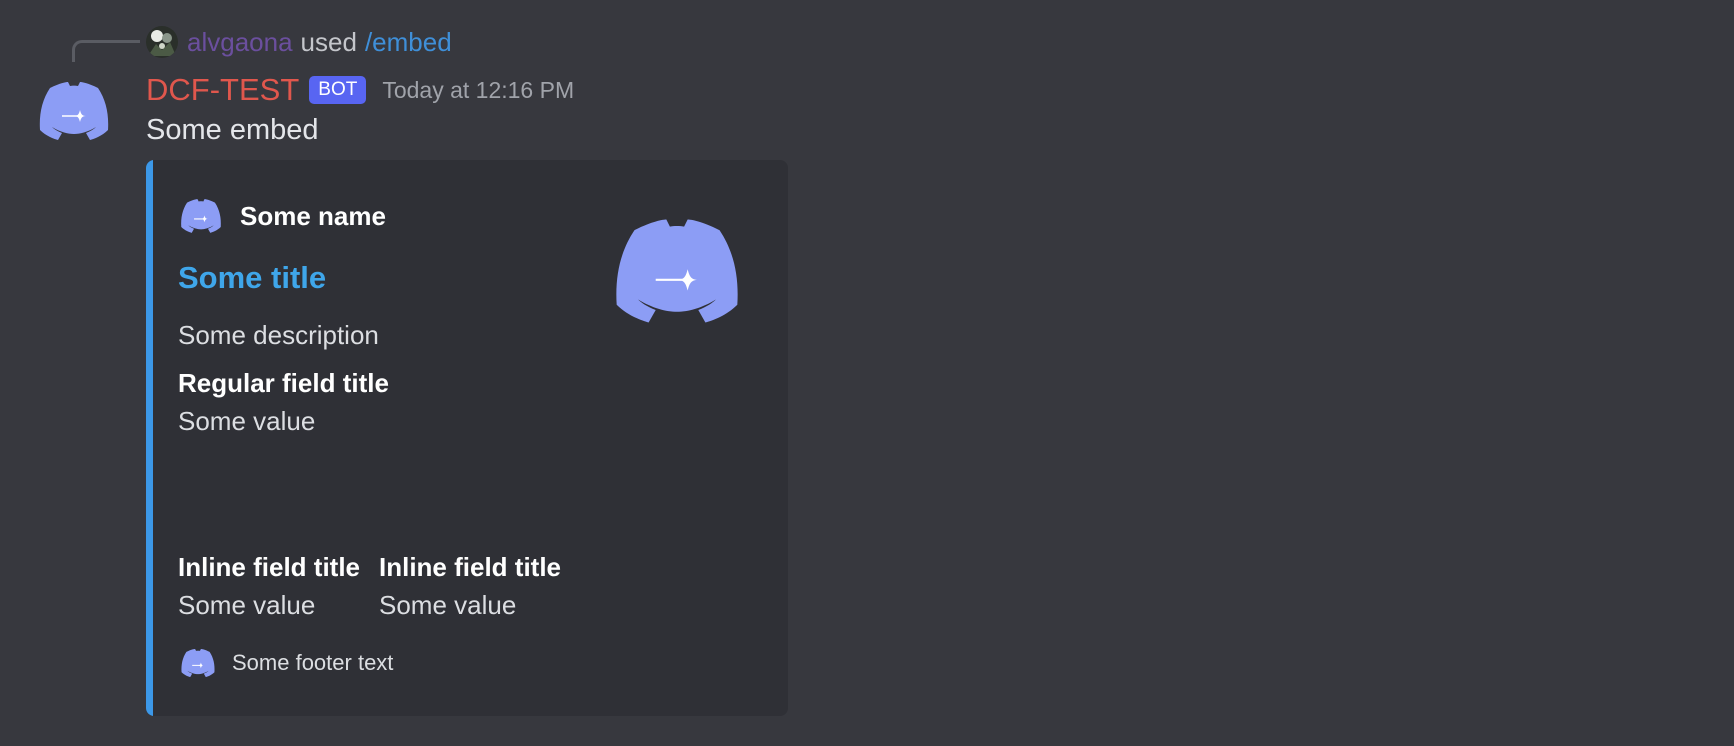 The image size is (1734, 746). Describe the element at coordinates (677, 271) in the screenshot. I see `embed-thumbnail` at that location.